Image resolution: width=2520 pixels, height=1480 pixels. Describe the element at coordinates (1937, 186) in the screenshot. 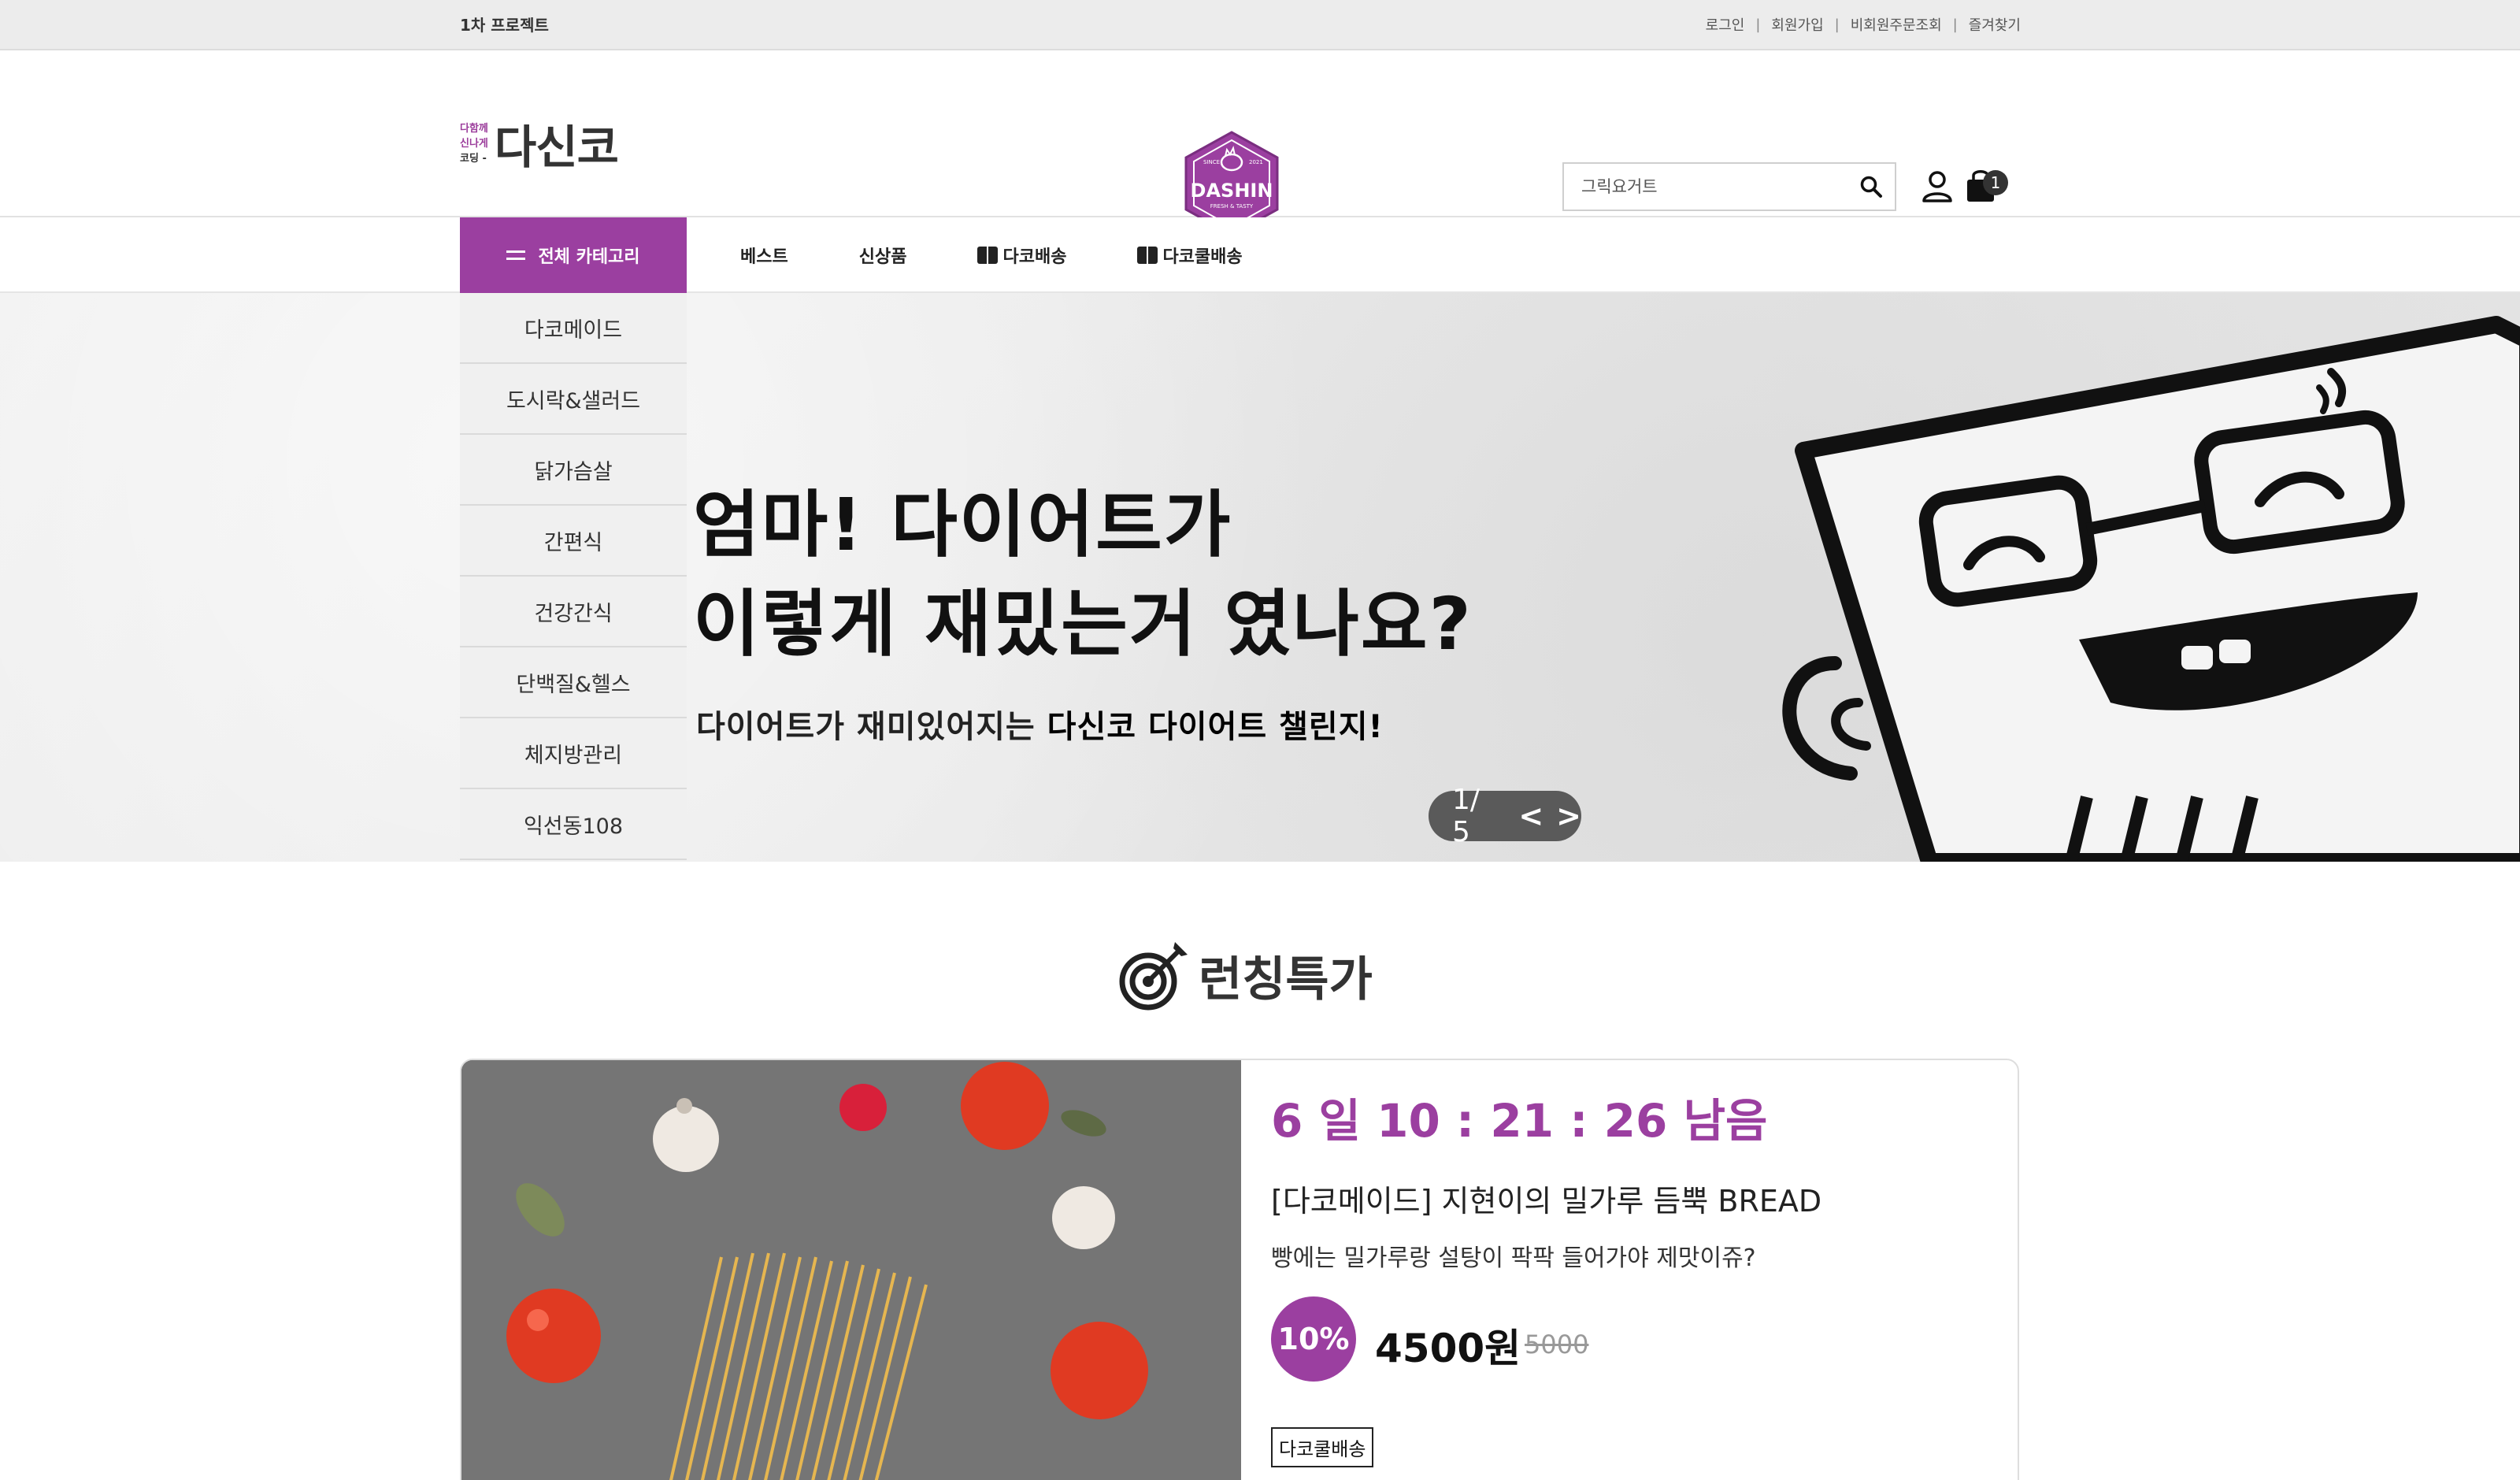

I see `user-icon` at that location.